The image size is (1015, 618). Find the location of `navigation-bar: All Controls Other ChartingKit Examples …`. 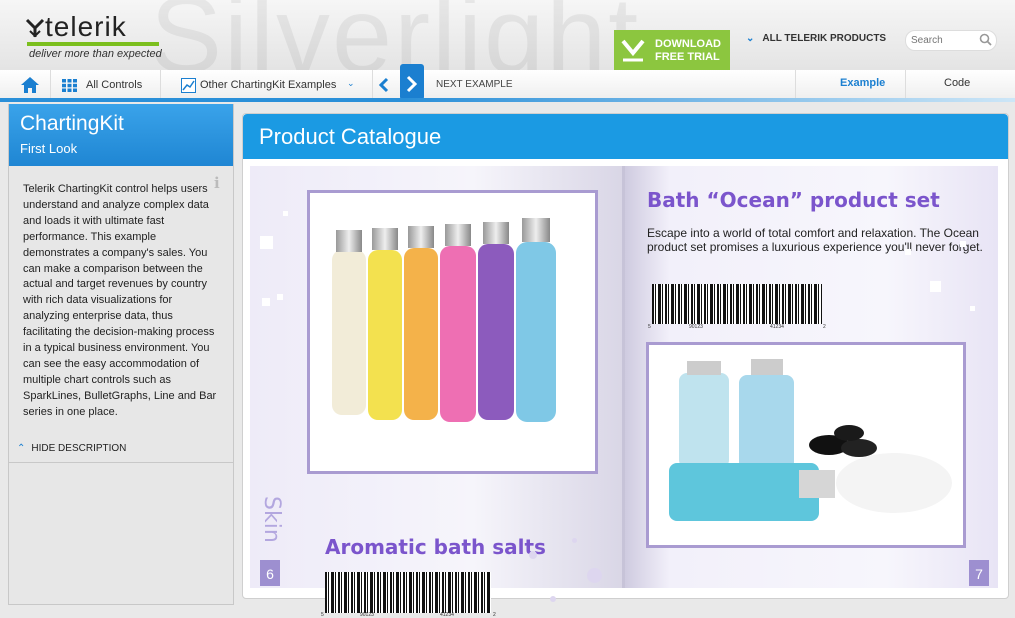

navigation-bar: All Controls Other ChartingKit Examples … is located at coordinates (507, 82).